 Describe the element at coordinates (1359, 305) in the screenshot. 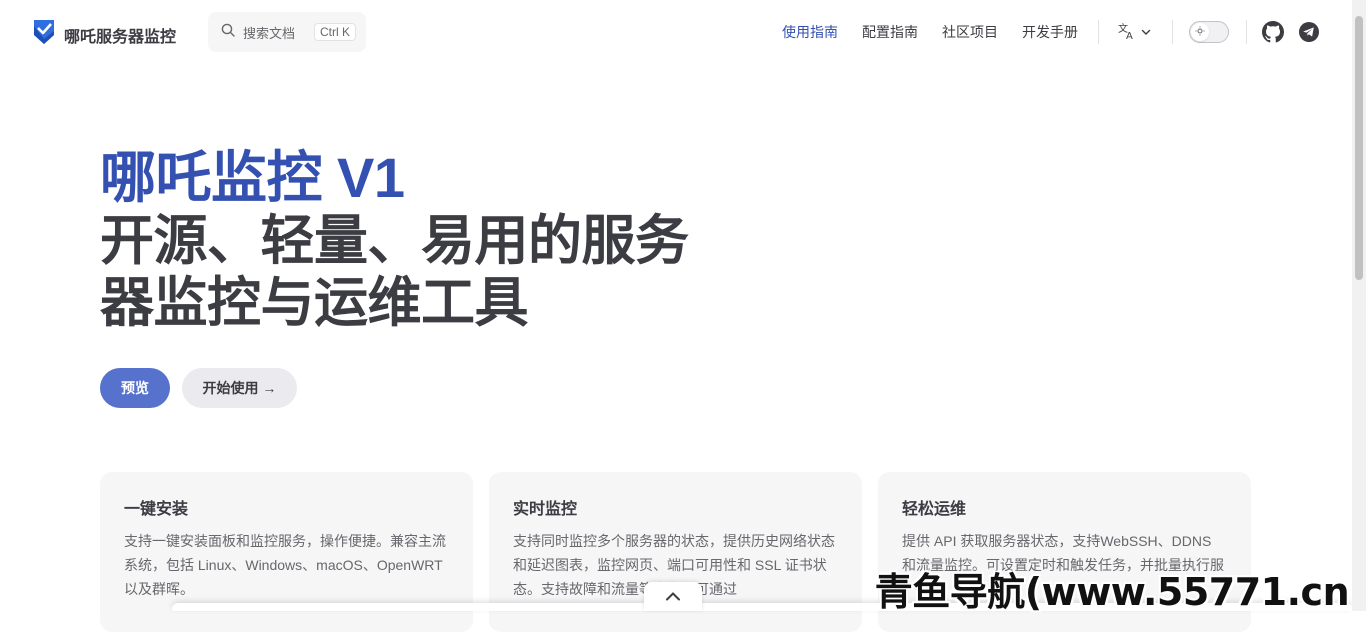

I see `scrollbar` at that location.